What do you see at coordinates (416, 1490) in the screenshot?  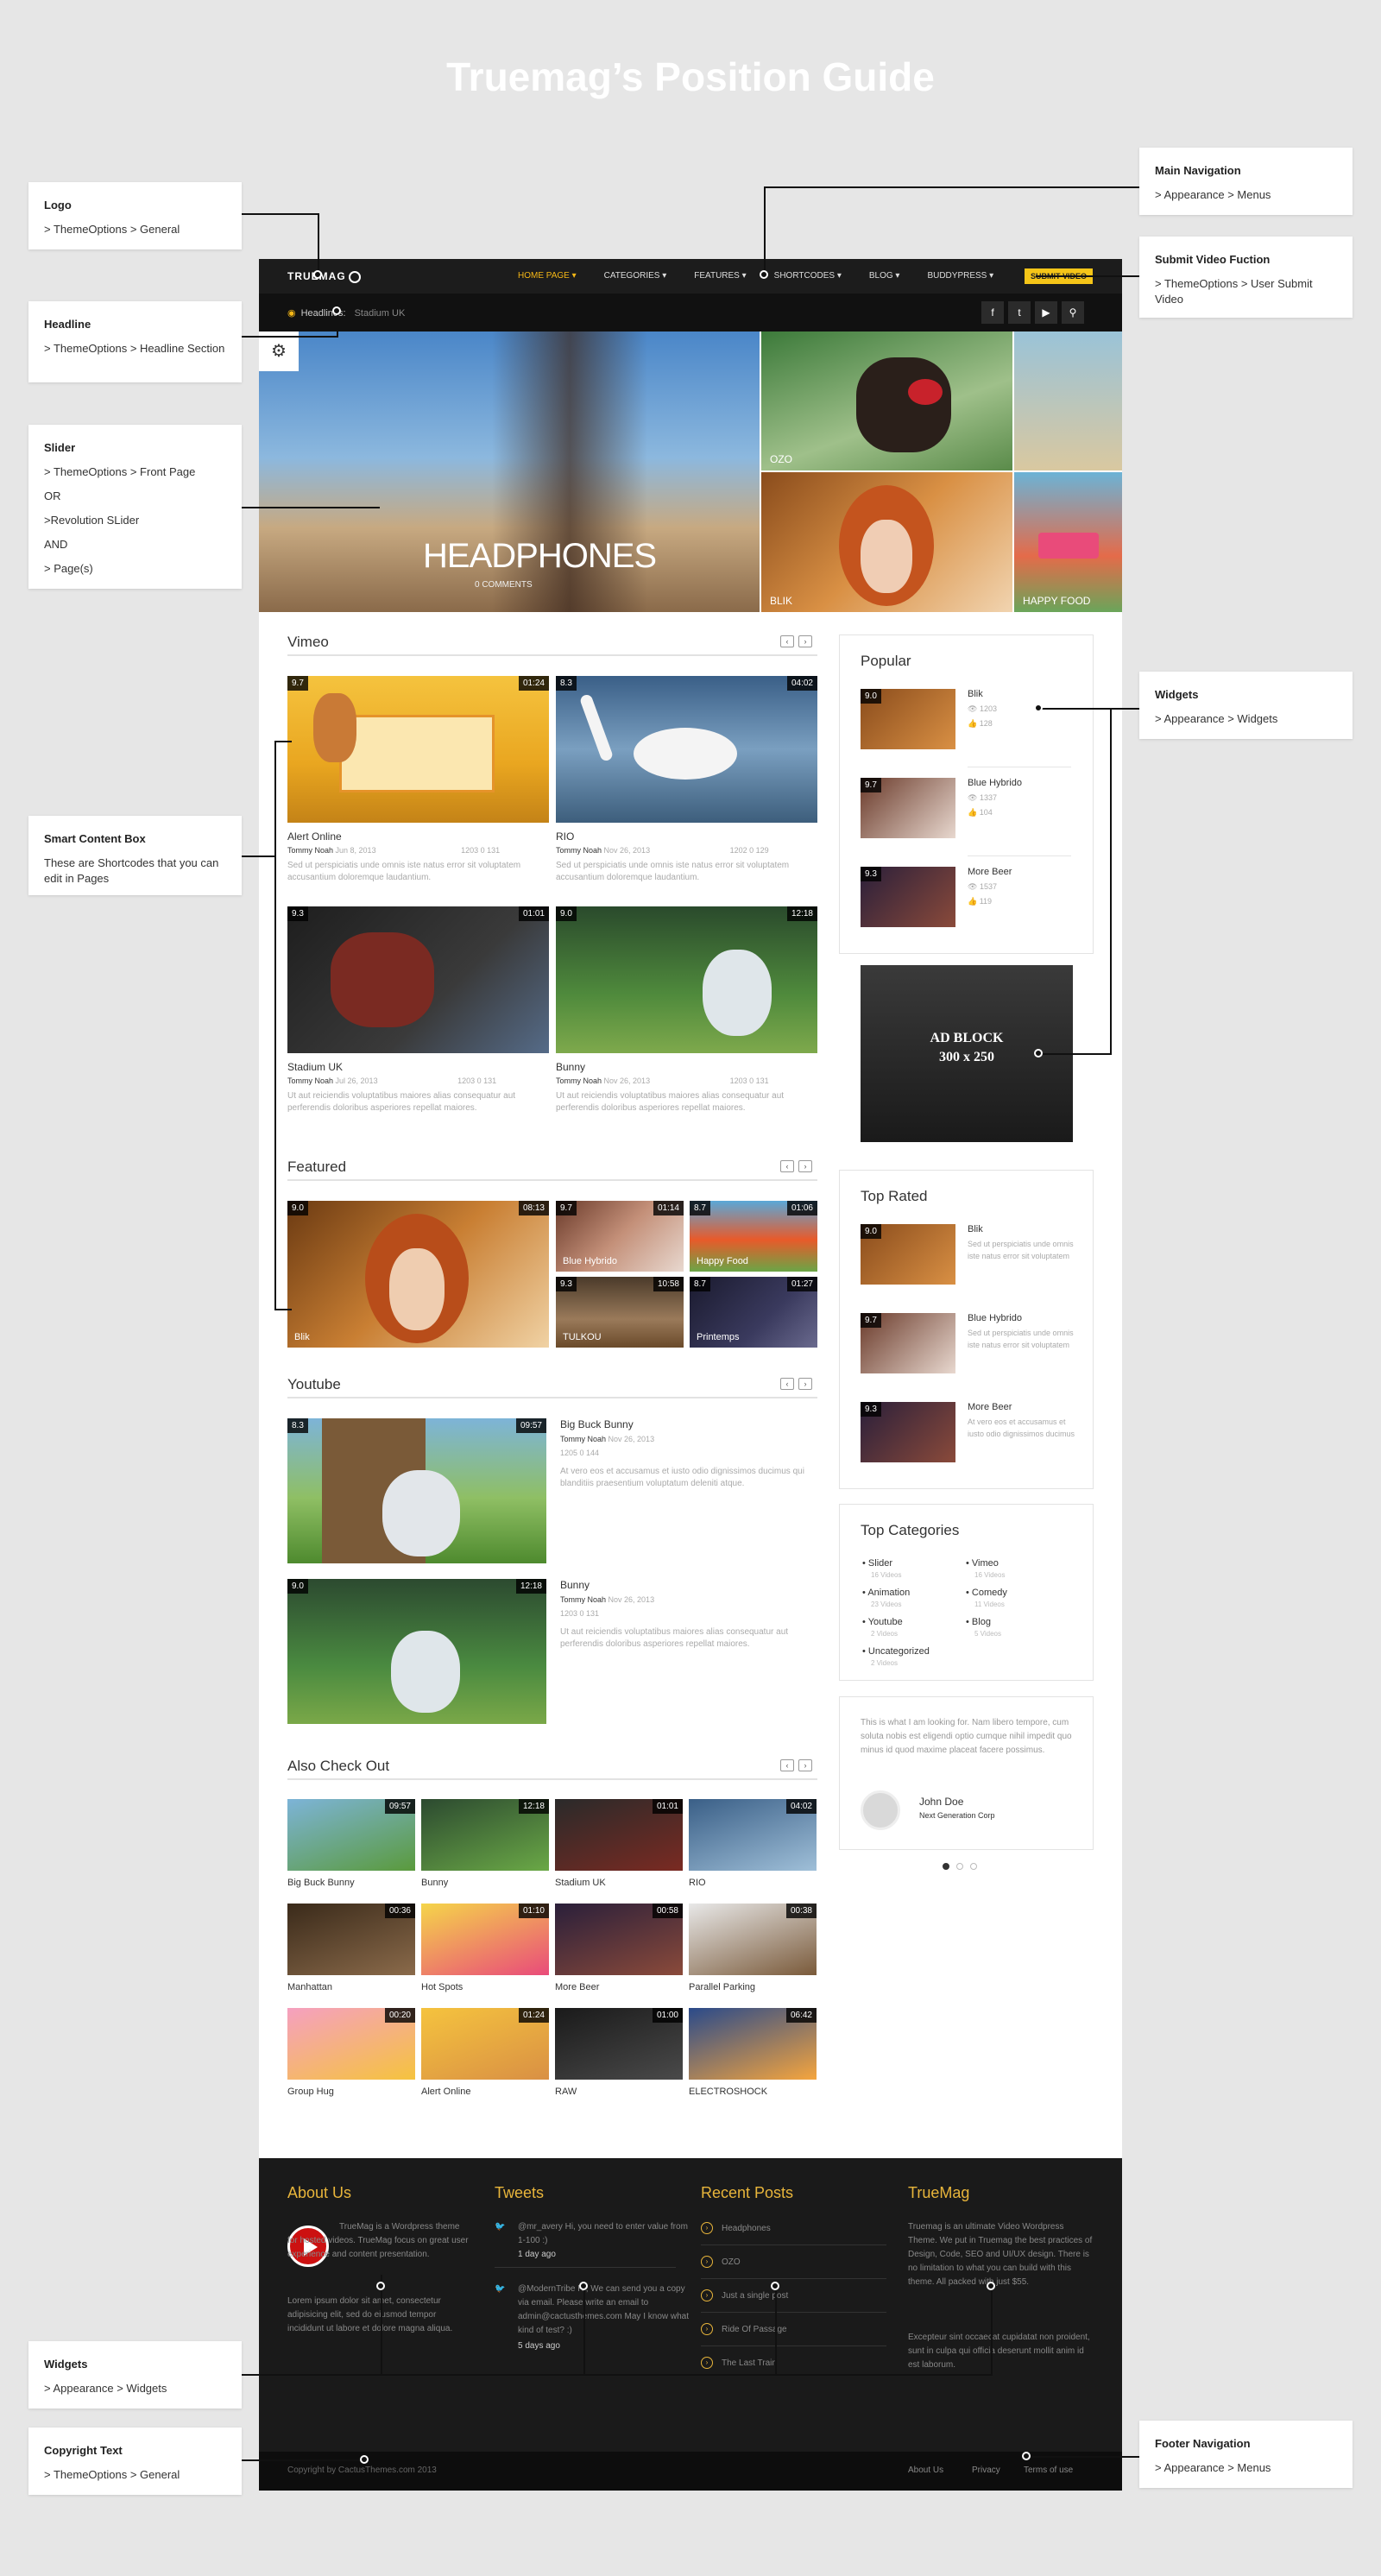 I see `video-thumb: 8.3 09:57` at bounding box center [416, 1490].